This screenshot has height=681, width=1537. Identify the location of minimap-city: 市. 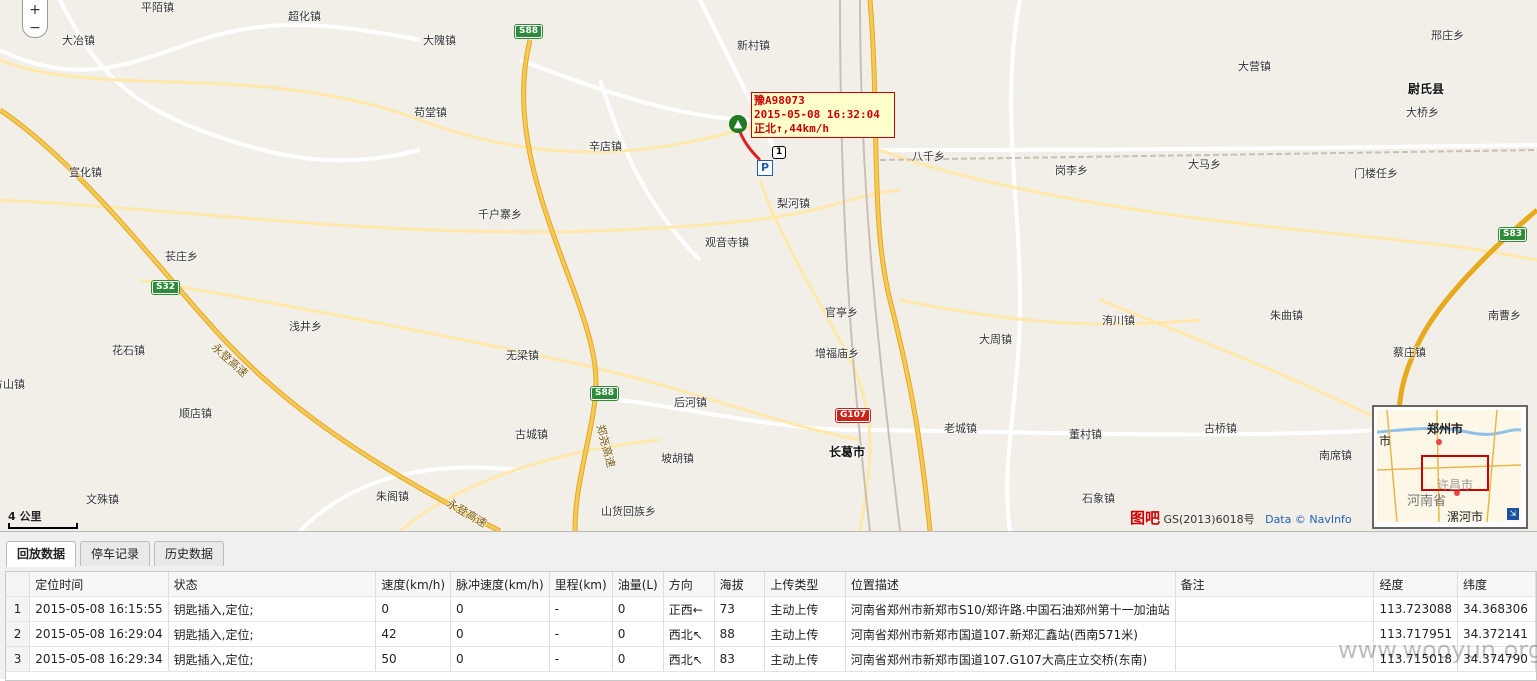
(1385, 441).